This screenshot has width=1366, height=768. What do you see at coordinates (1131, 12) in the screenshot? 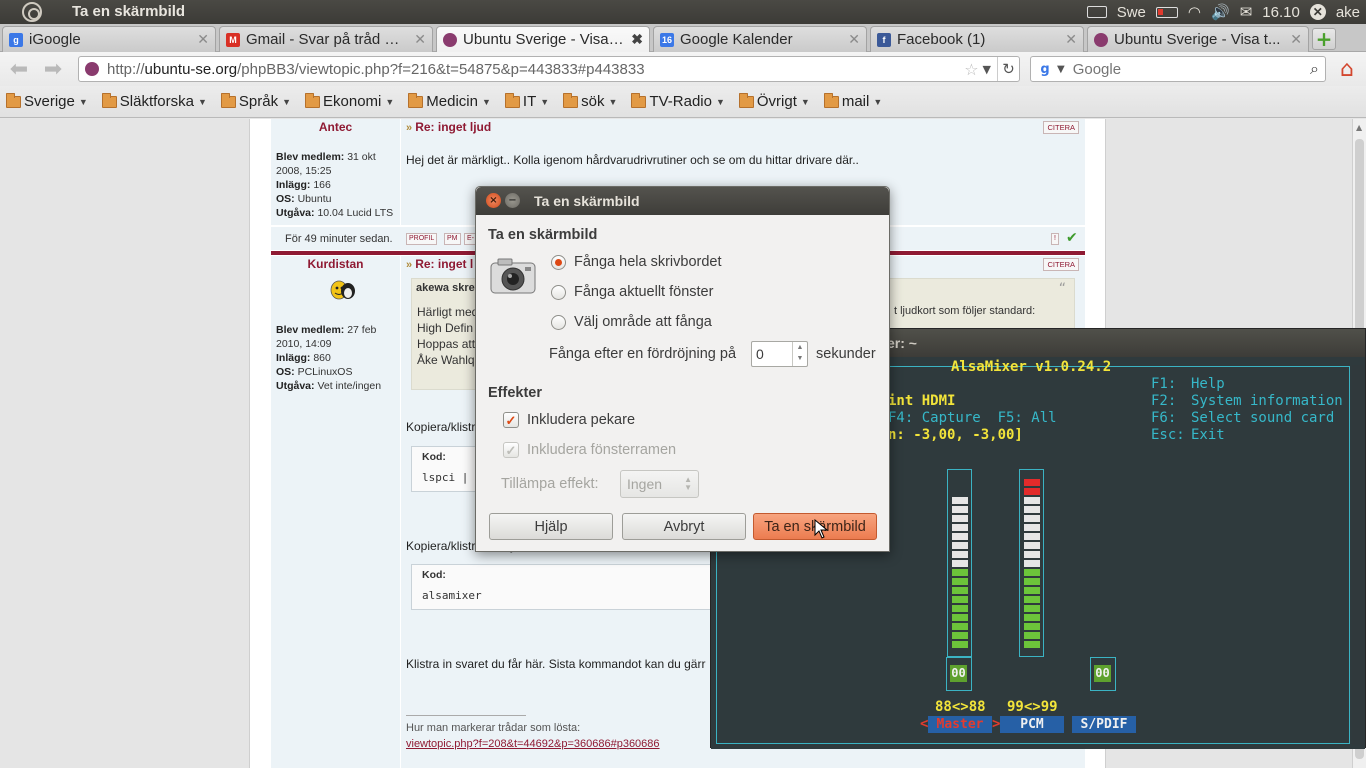
I see `keyboard-layout: Swe` at bounding box center [1131, 12].